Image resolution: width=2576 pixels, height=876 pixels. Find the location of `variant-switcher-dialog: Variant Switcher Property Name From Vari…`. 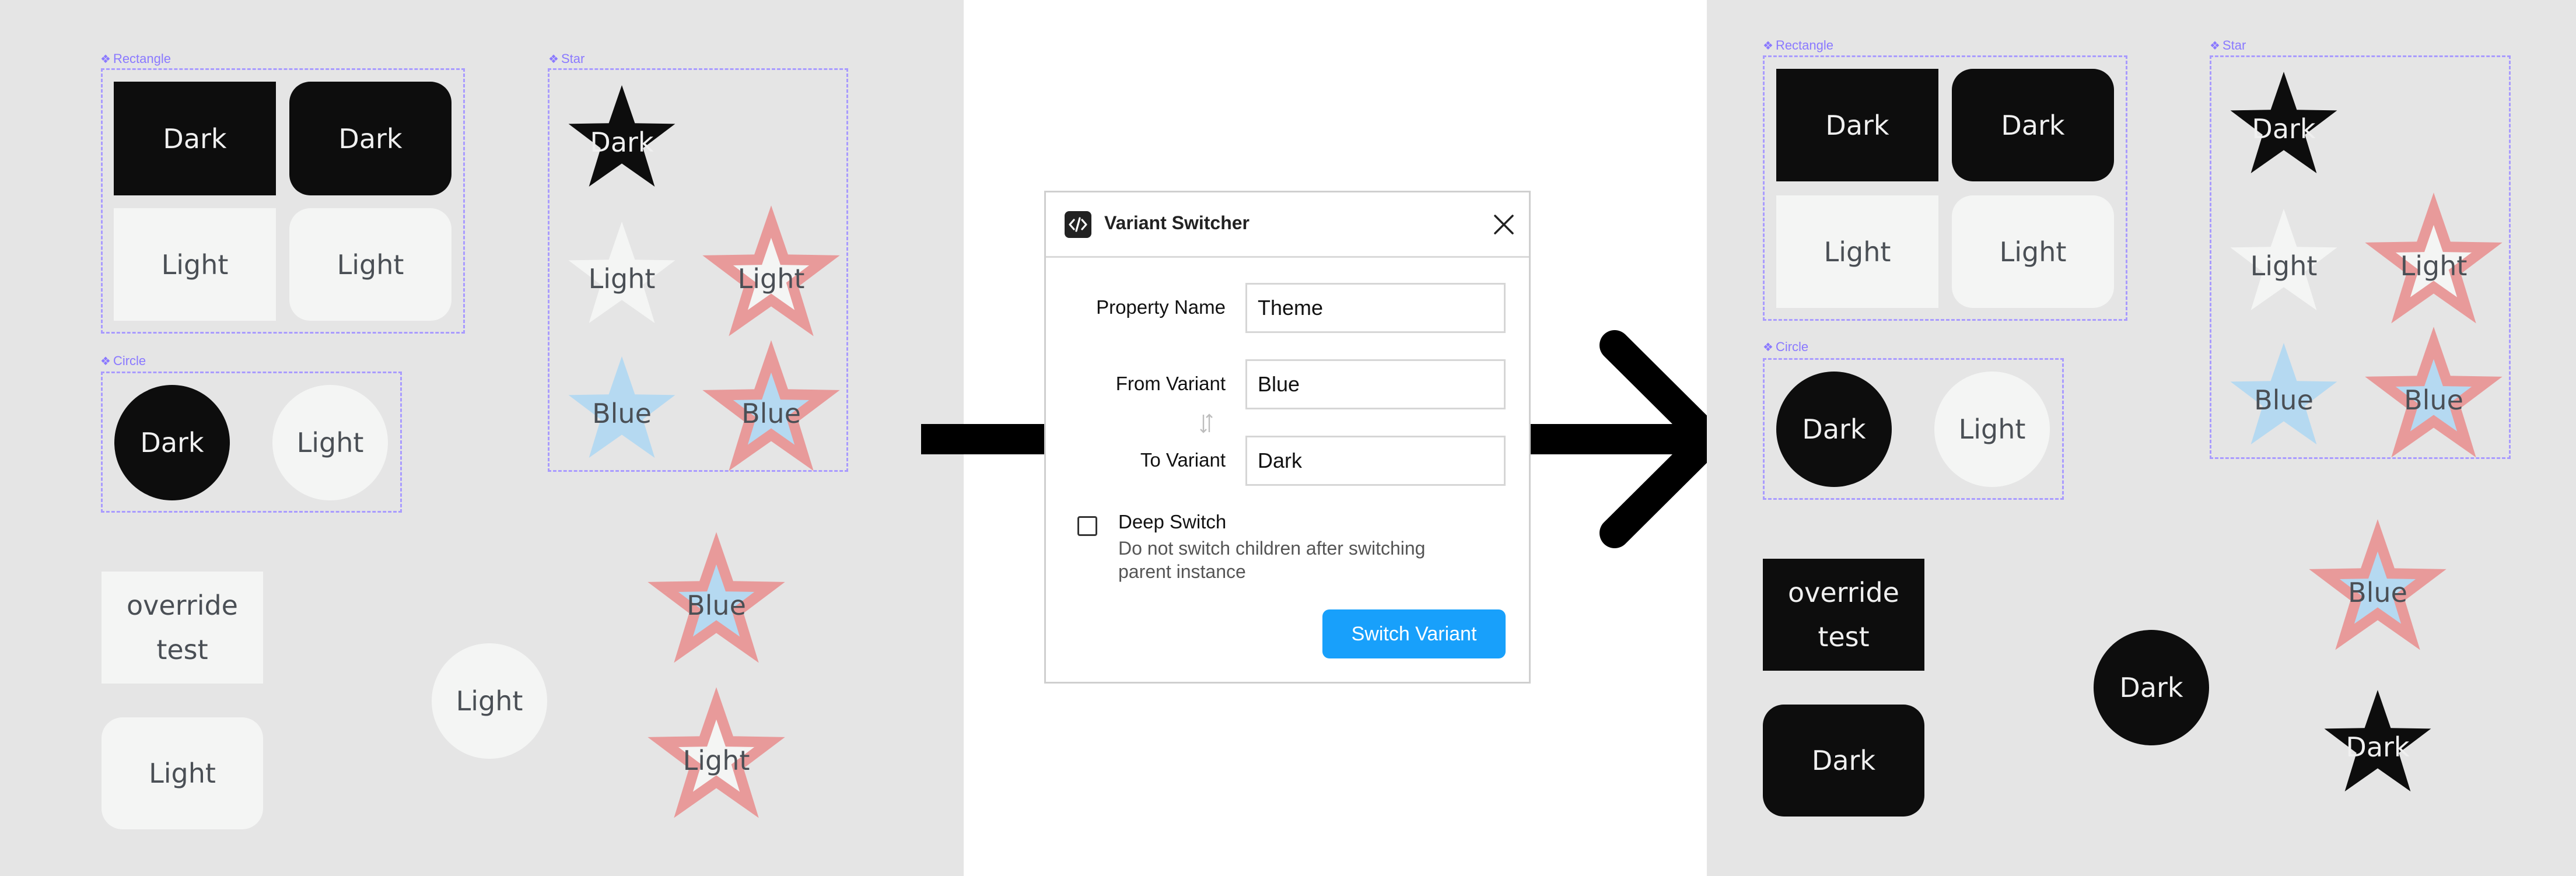

variant-switcher-dialog: Variant Switcher Property Name From Vari… is located at coordinates (1287, 437).